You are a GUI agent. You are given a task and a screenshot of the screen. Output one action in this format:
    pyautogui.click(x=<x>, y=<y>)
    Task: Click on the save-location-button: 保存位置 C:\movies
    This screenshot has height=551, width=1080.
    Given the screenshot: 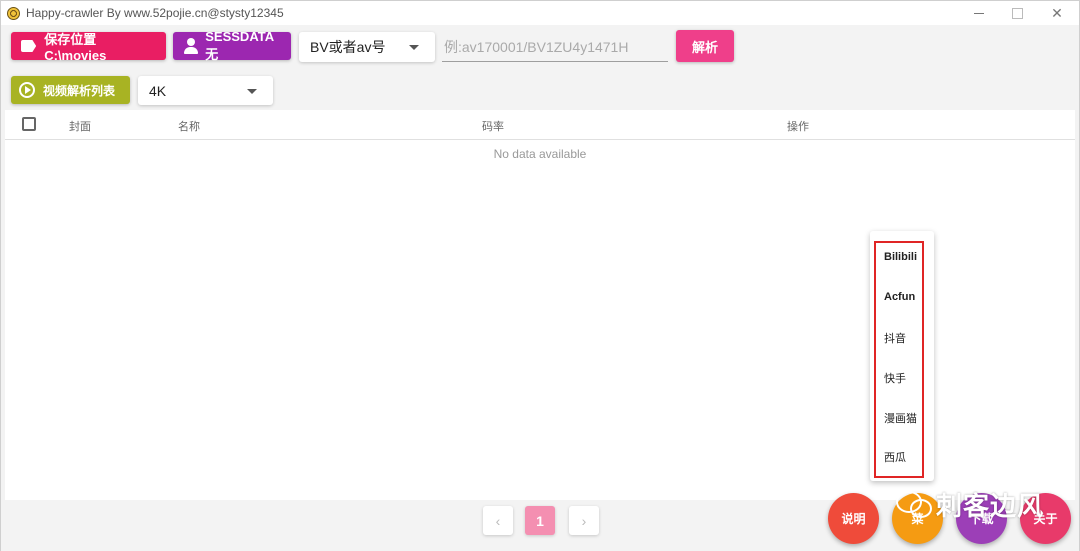 What is the action you would take?
    pyautogui.click(x=88, y=47)
    